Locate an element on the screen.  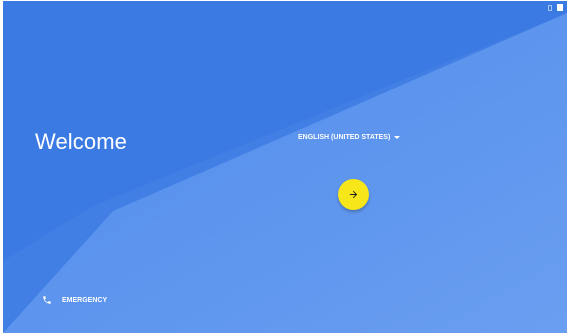
next-button is located at coordinates (353, 194).